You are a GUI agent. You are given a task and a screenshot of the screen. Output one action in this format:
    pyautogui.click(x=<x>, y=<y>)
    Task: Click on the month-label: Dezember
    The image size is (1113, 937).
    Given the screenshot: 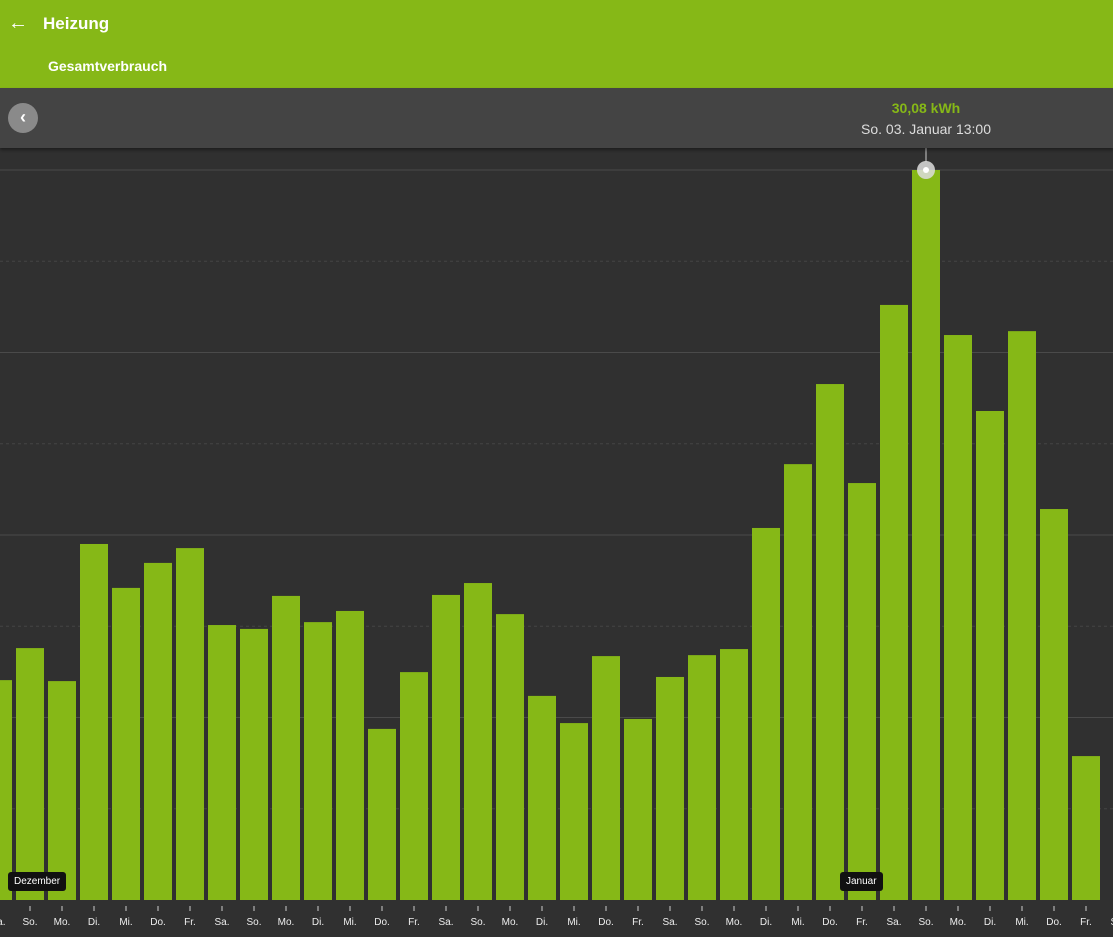 What is the action you would take?
    pyautogui.click(x=37, y=881)
    